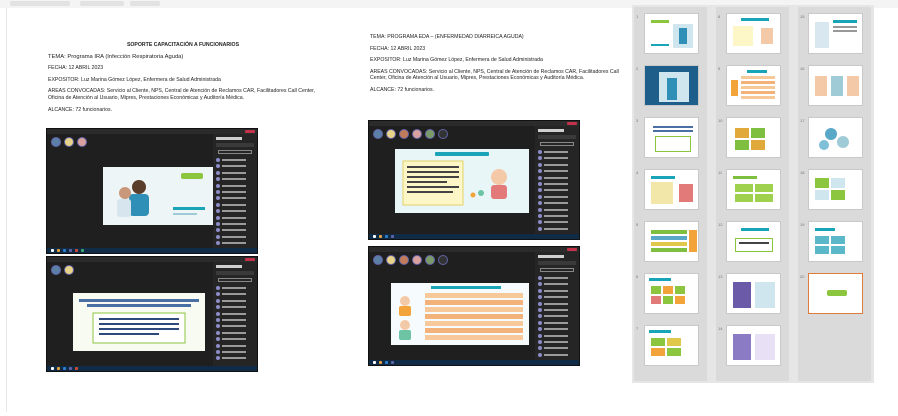 This screenshot has height=416, width=898. Describe the element at coordinates (802, 120) in the screenshot. I see `slide-number: 17` at that location.